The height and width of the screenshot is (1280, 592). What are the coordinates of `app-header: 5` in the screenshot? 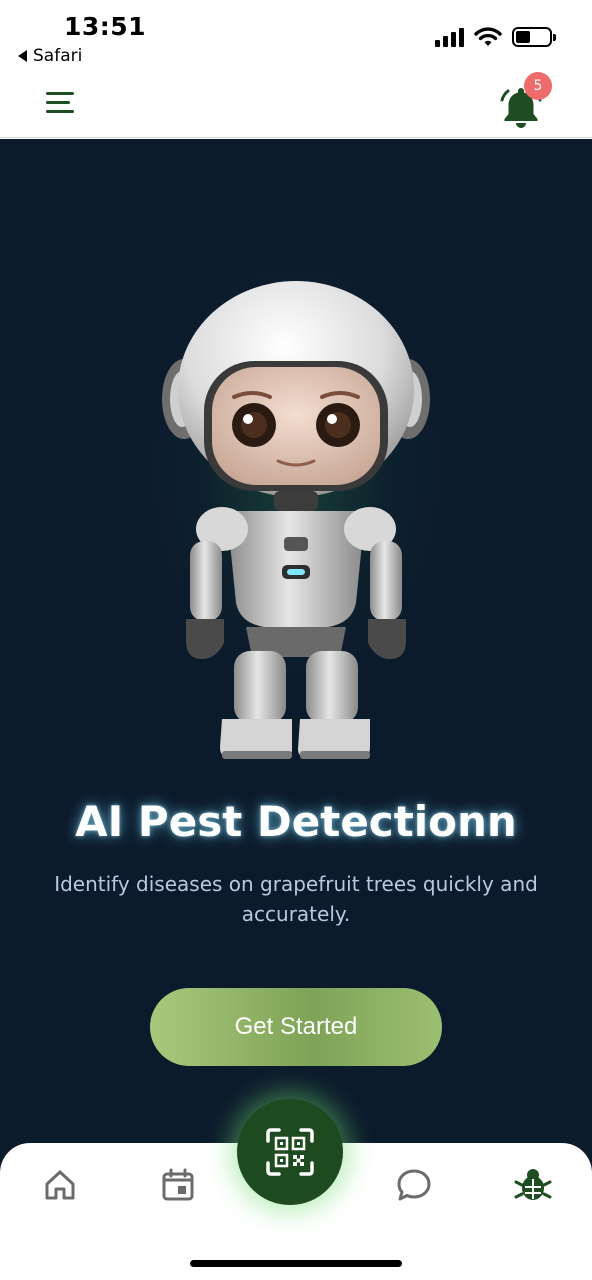 It's located at (296, 105).